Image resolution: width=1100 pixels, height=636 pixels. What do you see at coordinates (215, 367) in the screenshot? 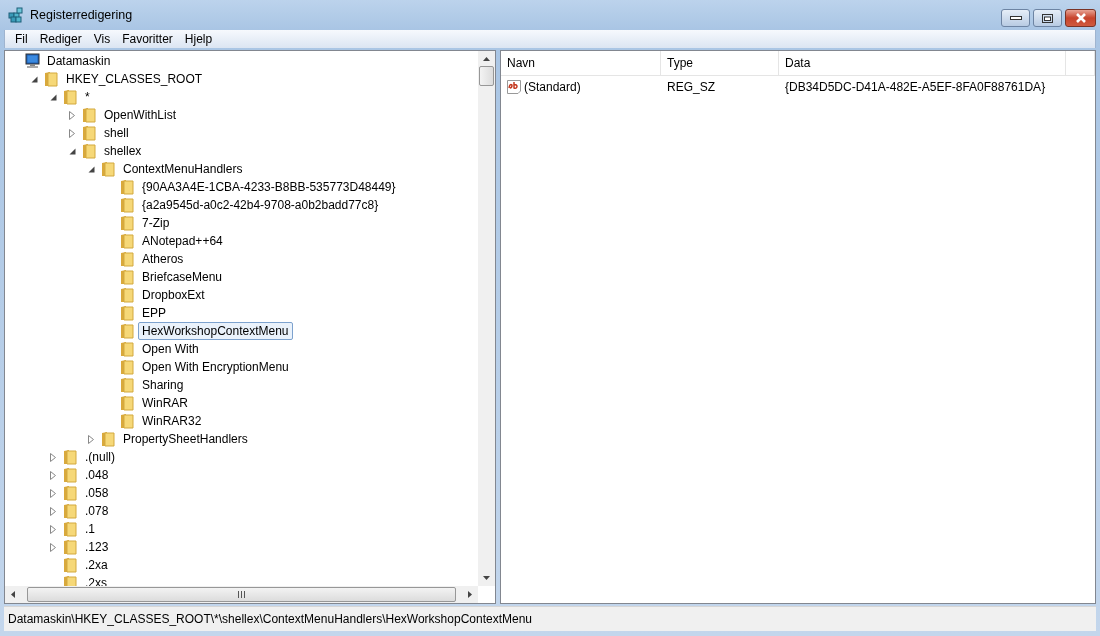
I see `tree-item: Open With EncryptionMenu` at bounding box center [215, 367].